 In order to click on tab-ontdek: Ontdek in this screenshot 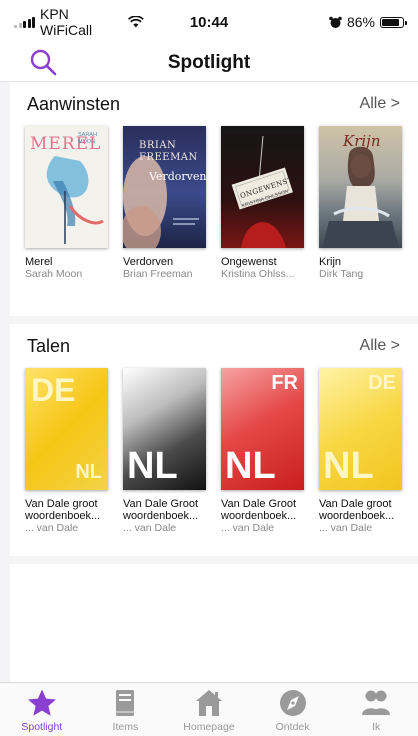, I will do `click(293, 709)`.